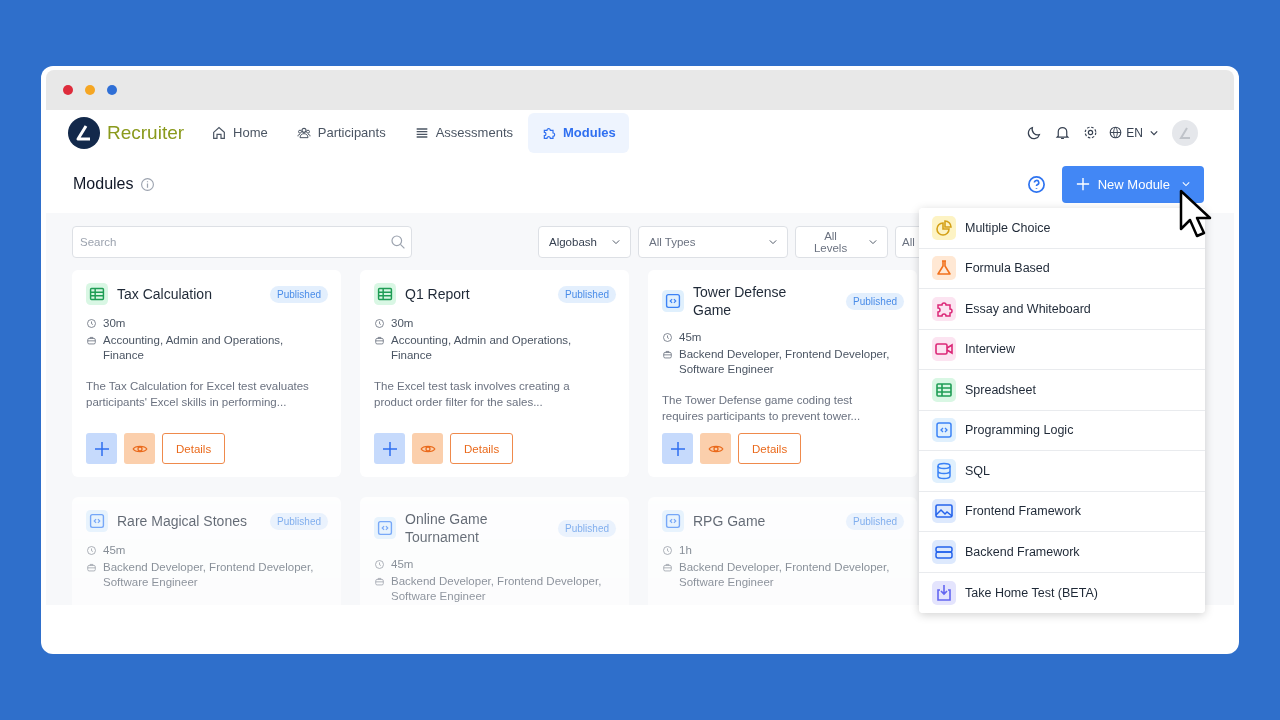  What do you see at coordinates (447, 528) in the screenshot?
I see `card-title: Online Game Tournament` at bounding box center [447, 528].